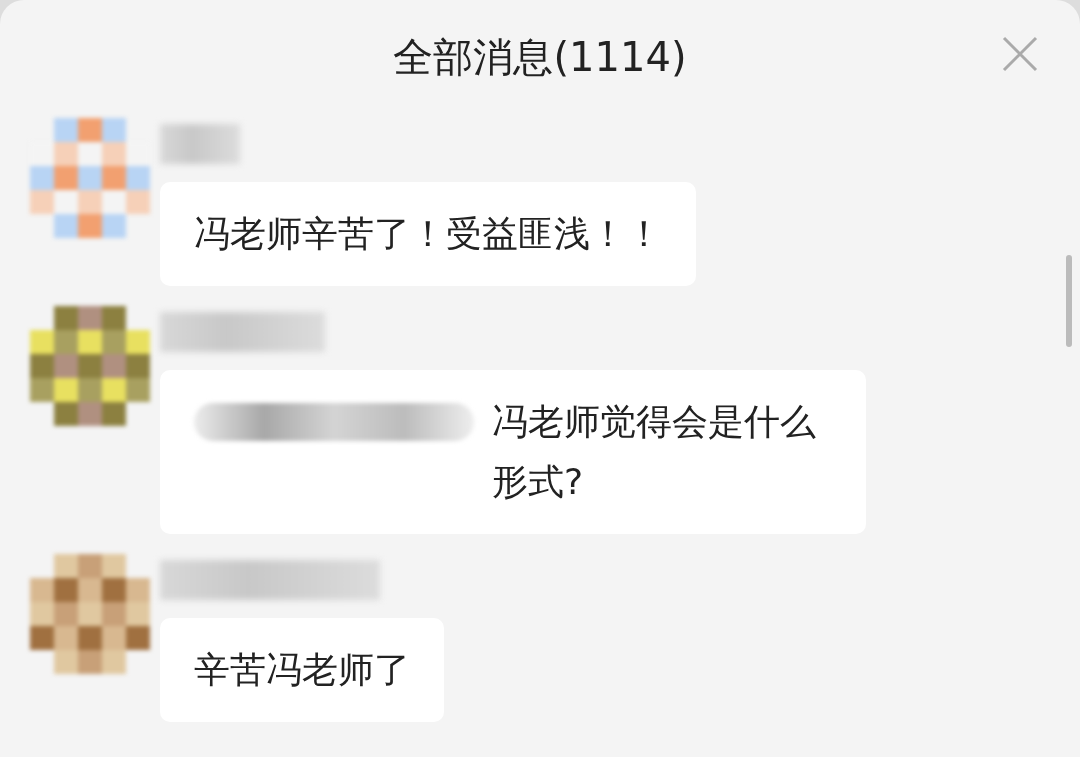  What do you see at coordinates (540, 57) in the screenshot?
I see `window-title: 全部消息(1114)` at bounding box center [540, 57].